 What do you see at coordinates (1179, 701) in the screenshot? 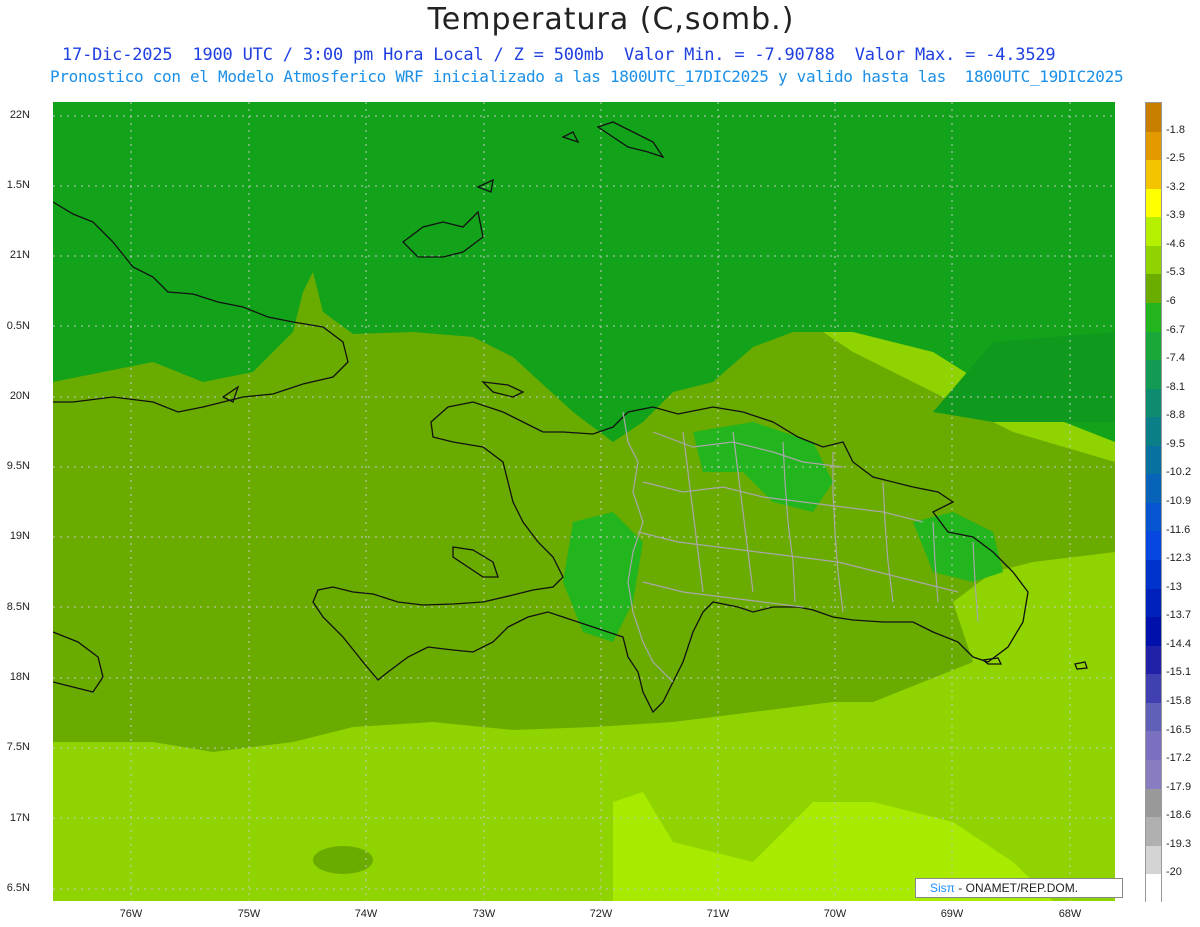
I see `colorbar-label: -15.8` at bounding box center [1179, 701].